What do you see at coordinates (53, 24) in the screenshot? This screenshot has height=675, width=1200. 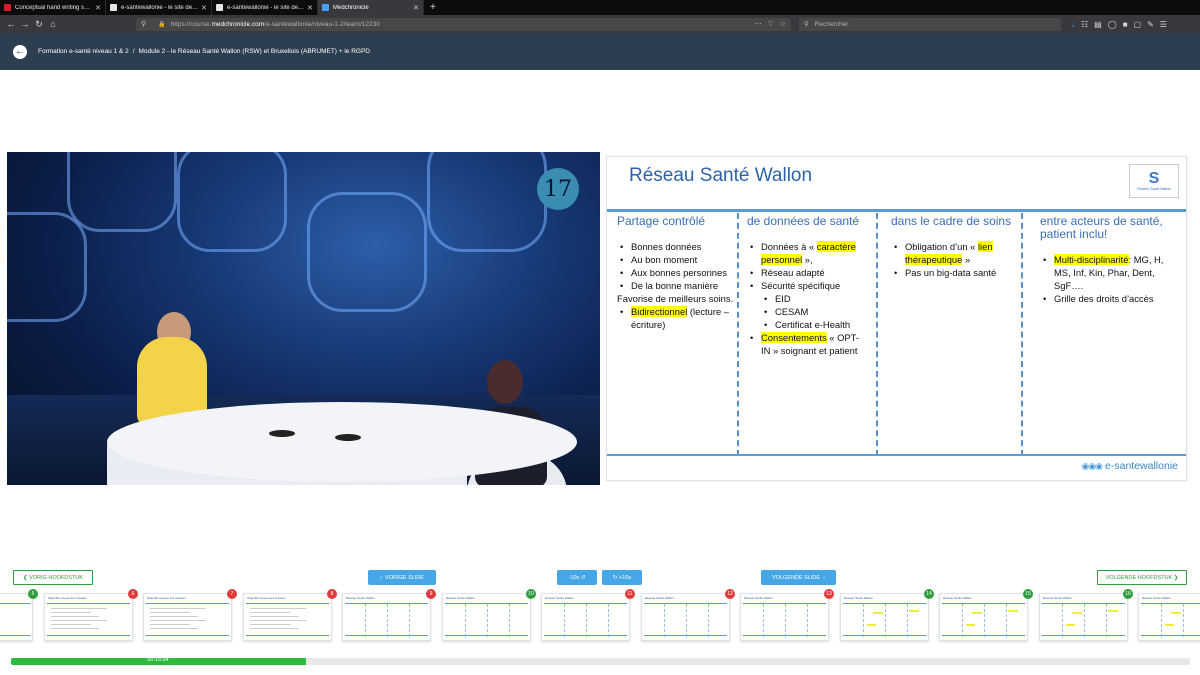 I see `home-icon: ⌂` at bounding box center [53, 24].